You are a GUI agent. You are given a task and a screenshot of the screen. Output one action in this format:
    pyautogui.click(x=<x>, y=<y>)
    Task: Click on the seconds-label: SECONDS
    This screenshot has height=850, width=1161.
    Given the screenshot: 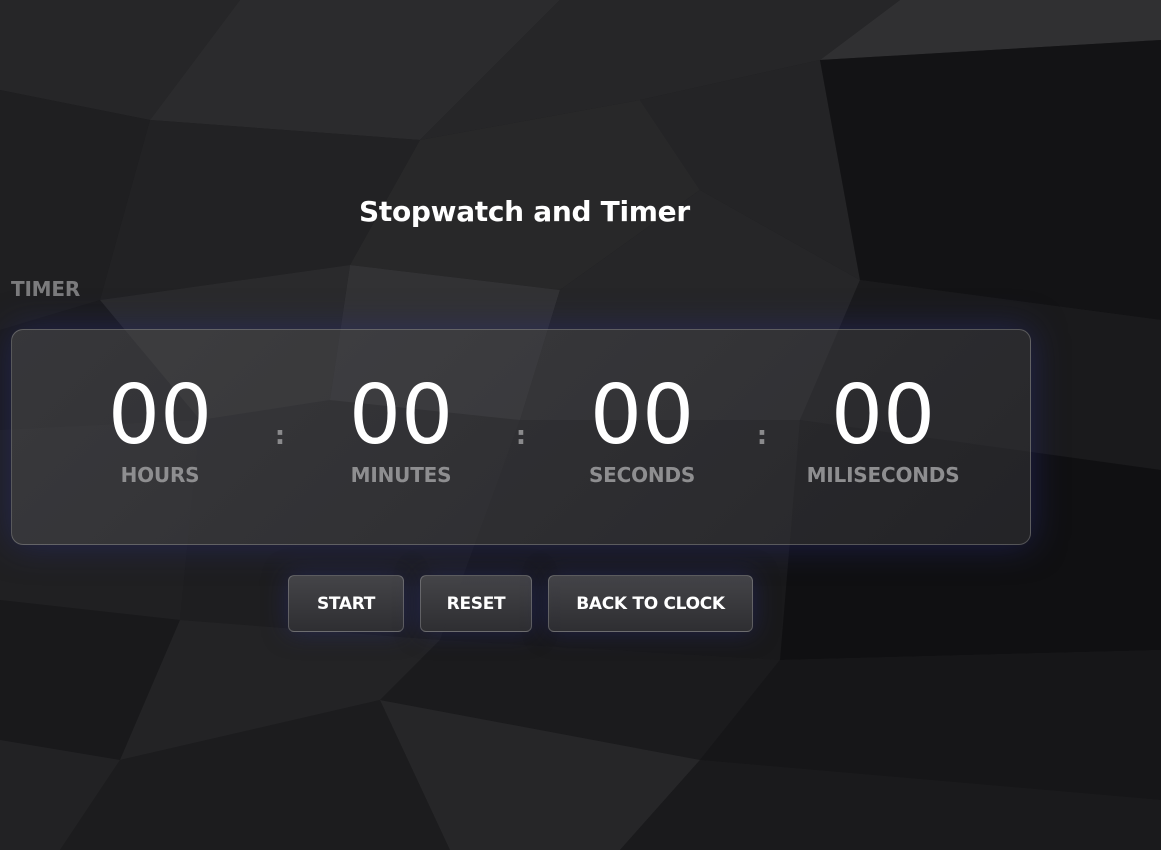 What is the action you would take?
    pyautogui.click(x=642, y=475)
    